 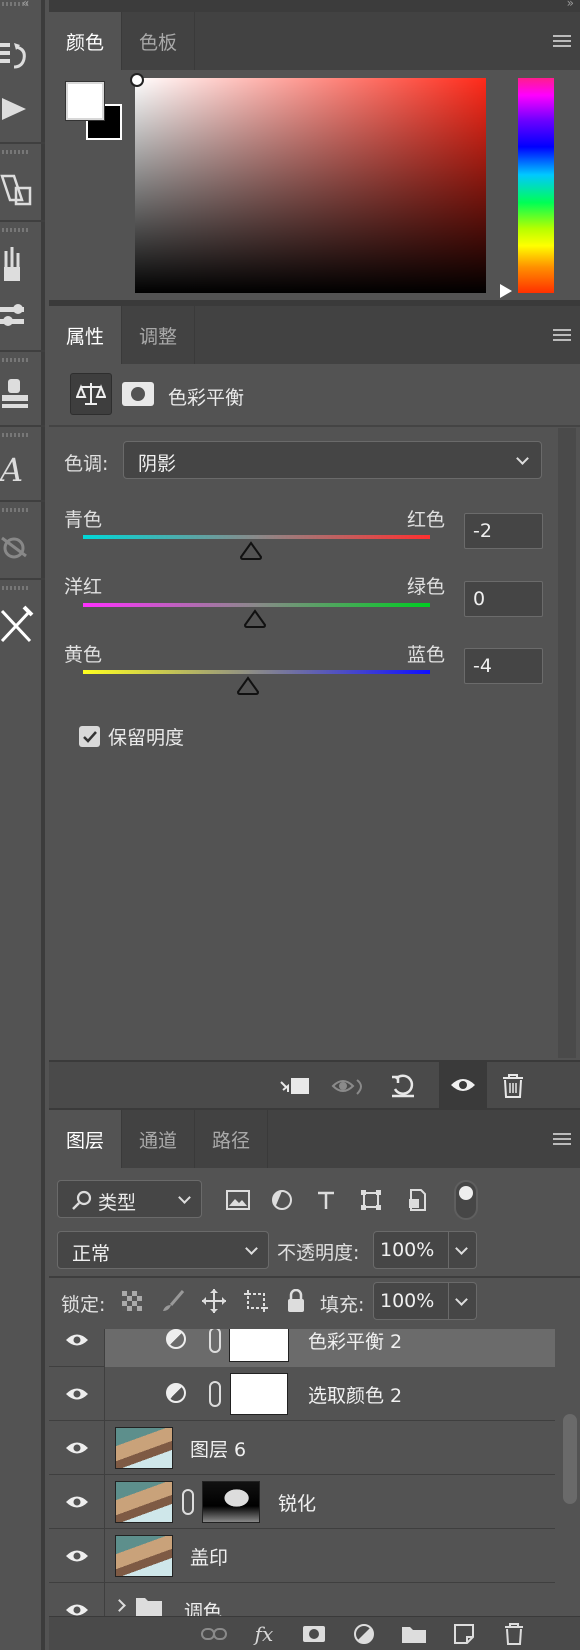 I want to click on tab-swatches: 色板, so click(x=159, y=41).